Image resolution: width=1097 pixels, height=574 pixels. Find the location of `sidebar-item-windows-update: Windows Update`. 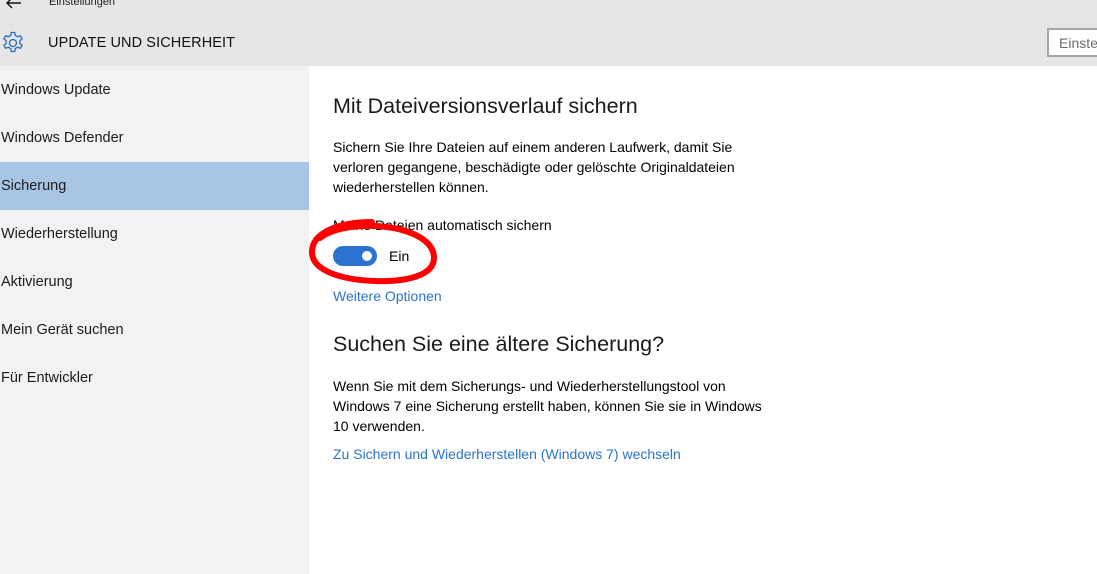

sidebar-item-windows-update: Windows Update is located at coordinates (154, 90).